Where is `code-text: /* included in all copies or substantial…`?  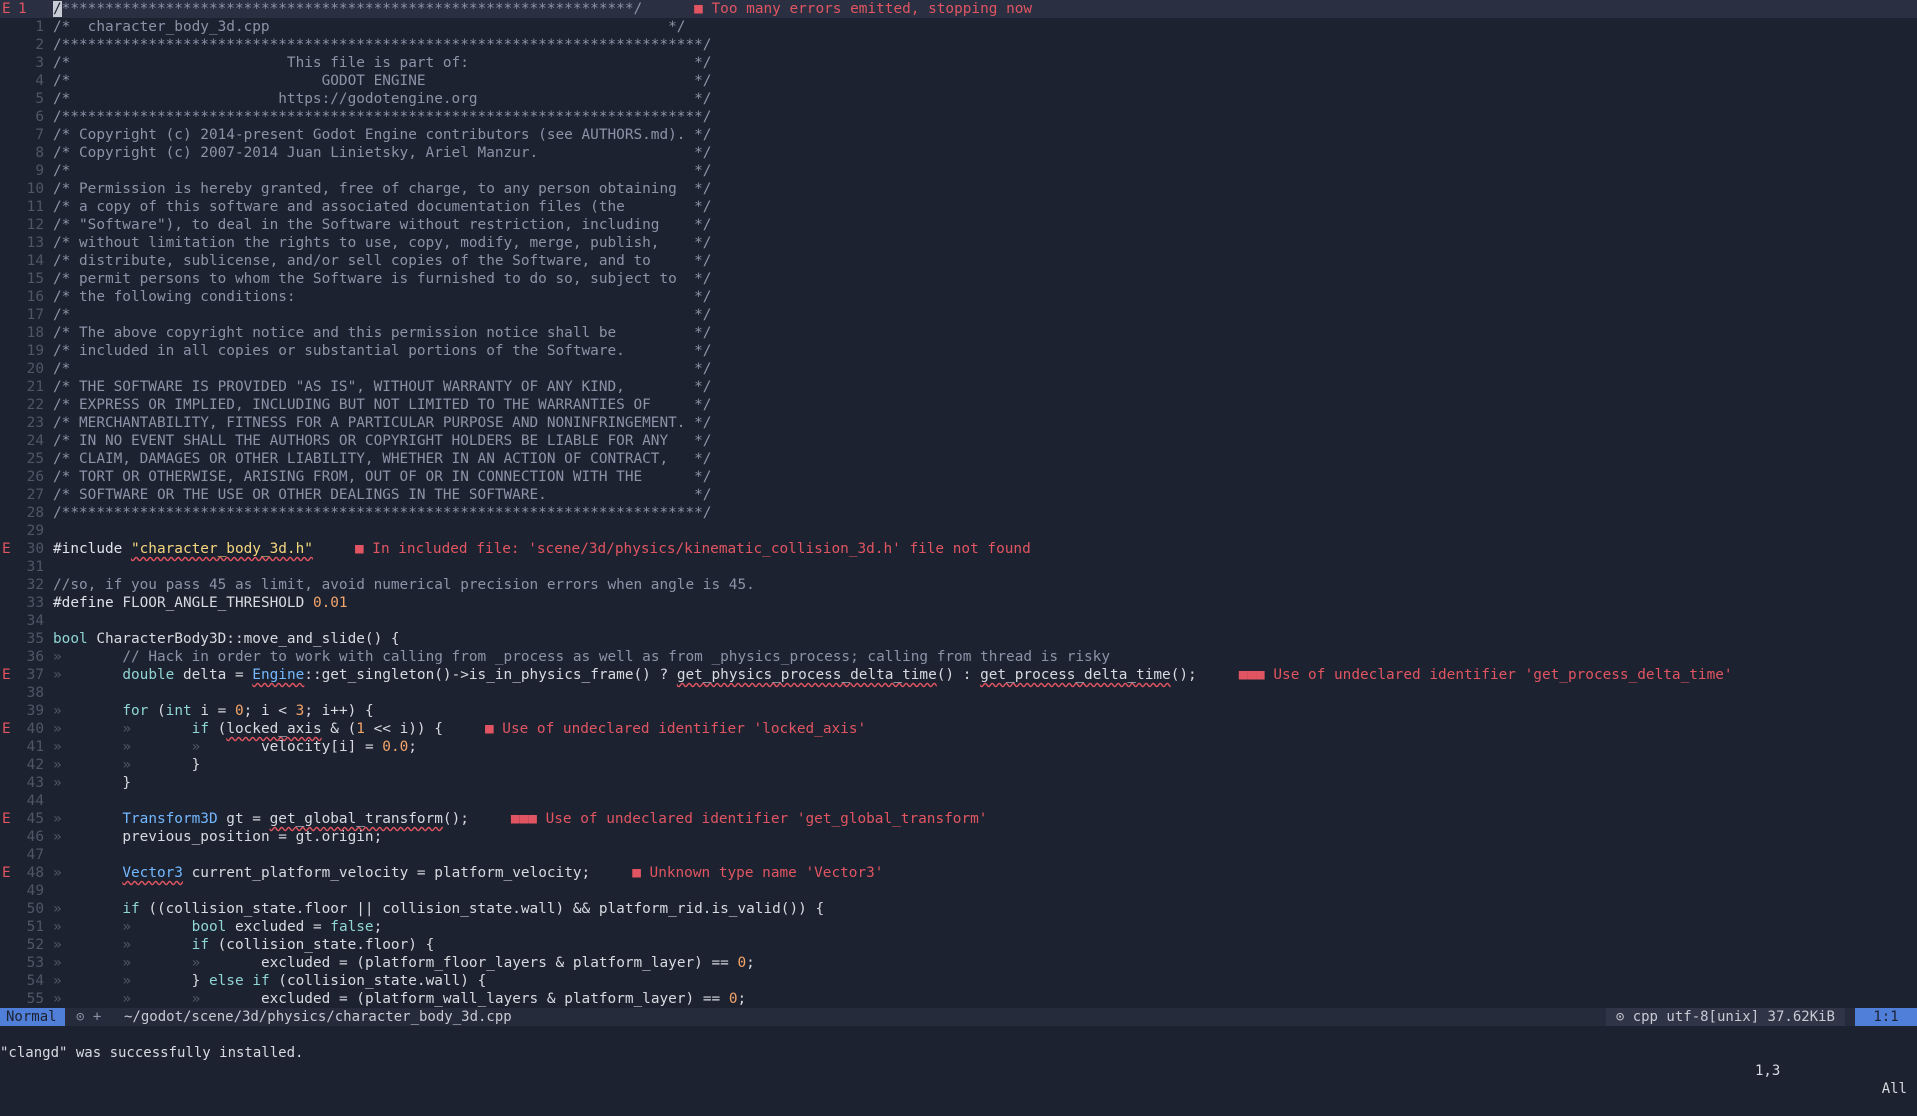 code-text: /* included in all copies or substantial… is located at coordinates (382, 351).